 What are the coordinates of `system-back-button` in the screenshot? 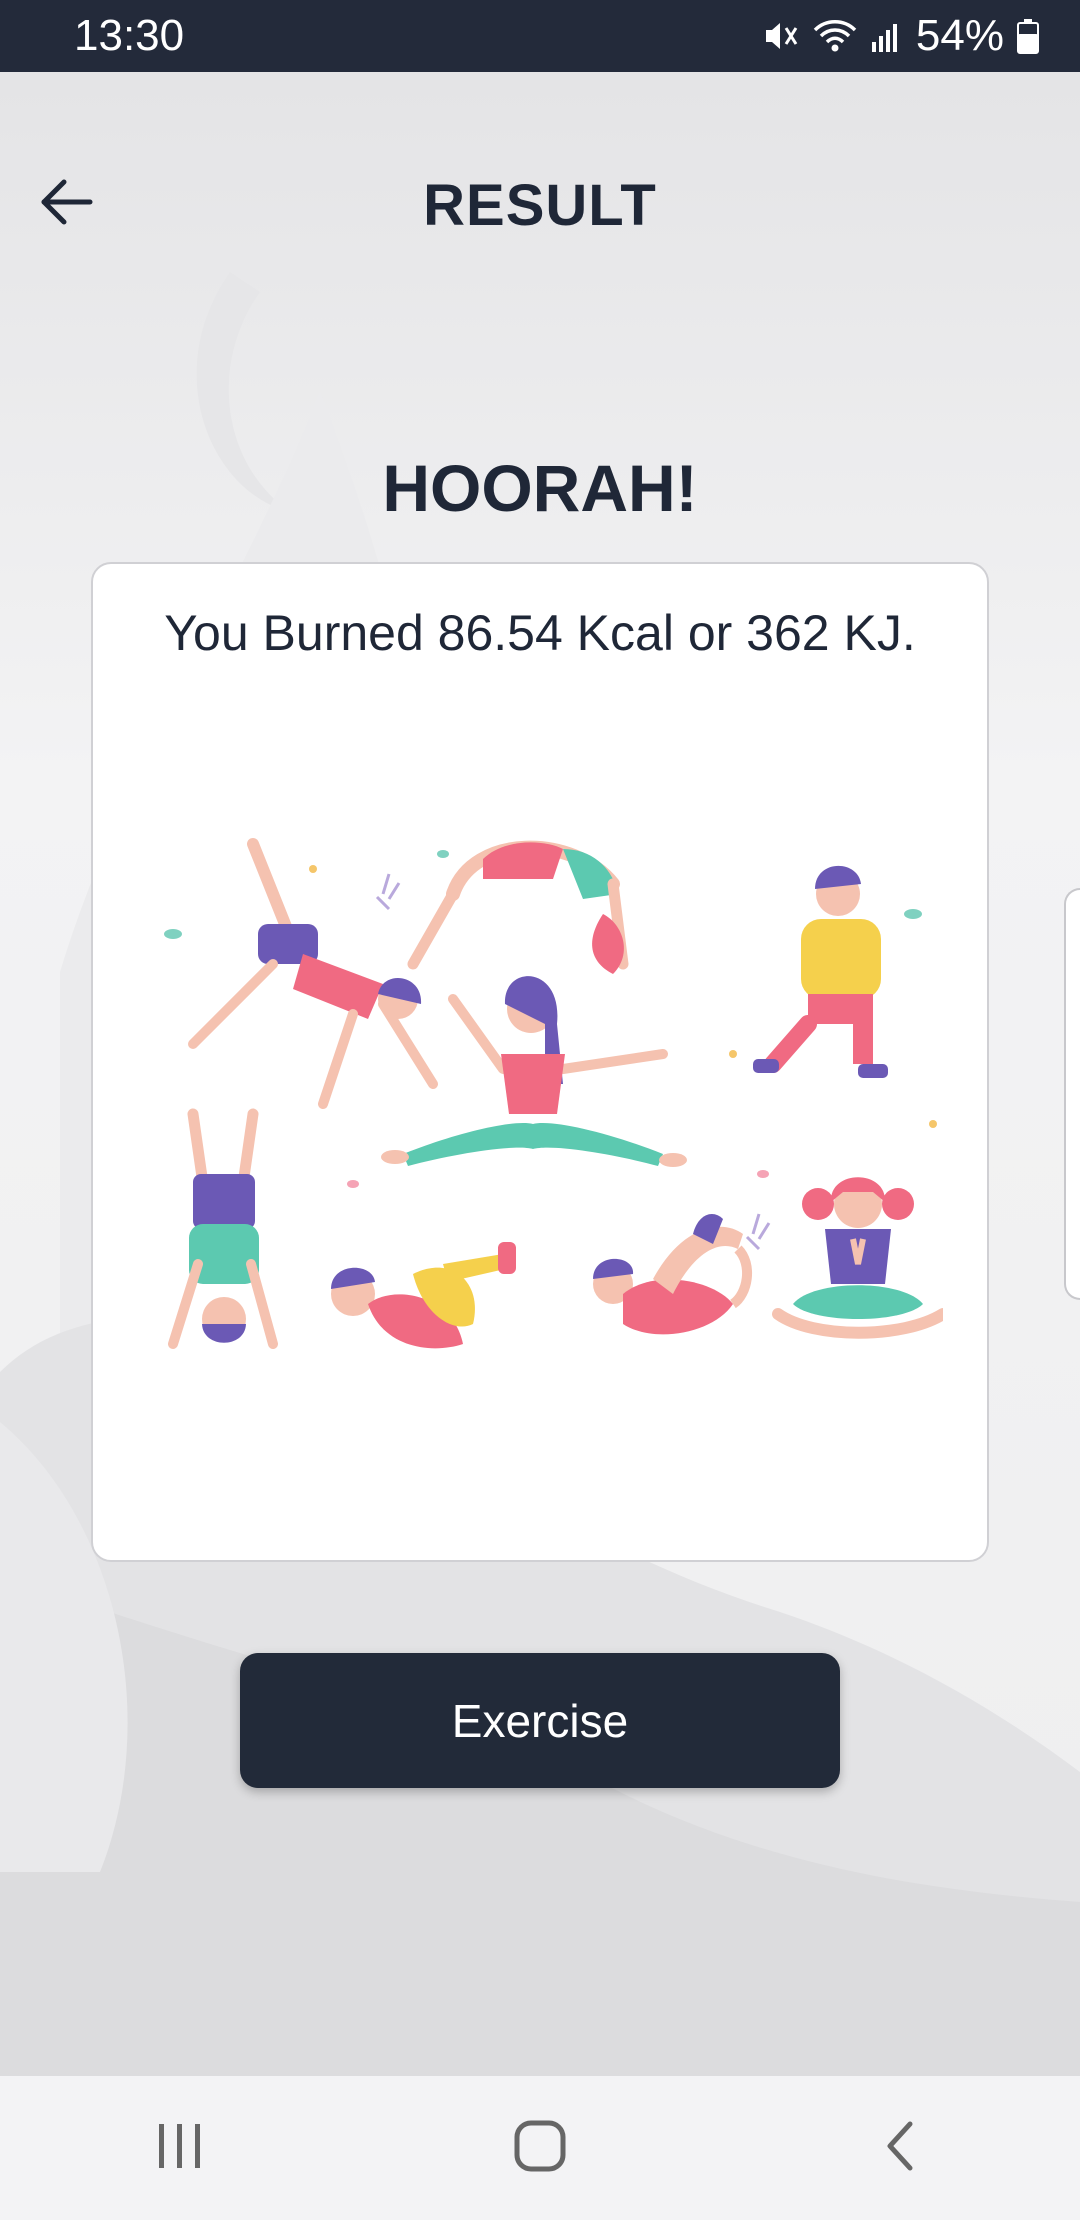 It's located at (900, 2148).